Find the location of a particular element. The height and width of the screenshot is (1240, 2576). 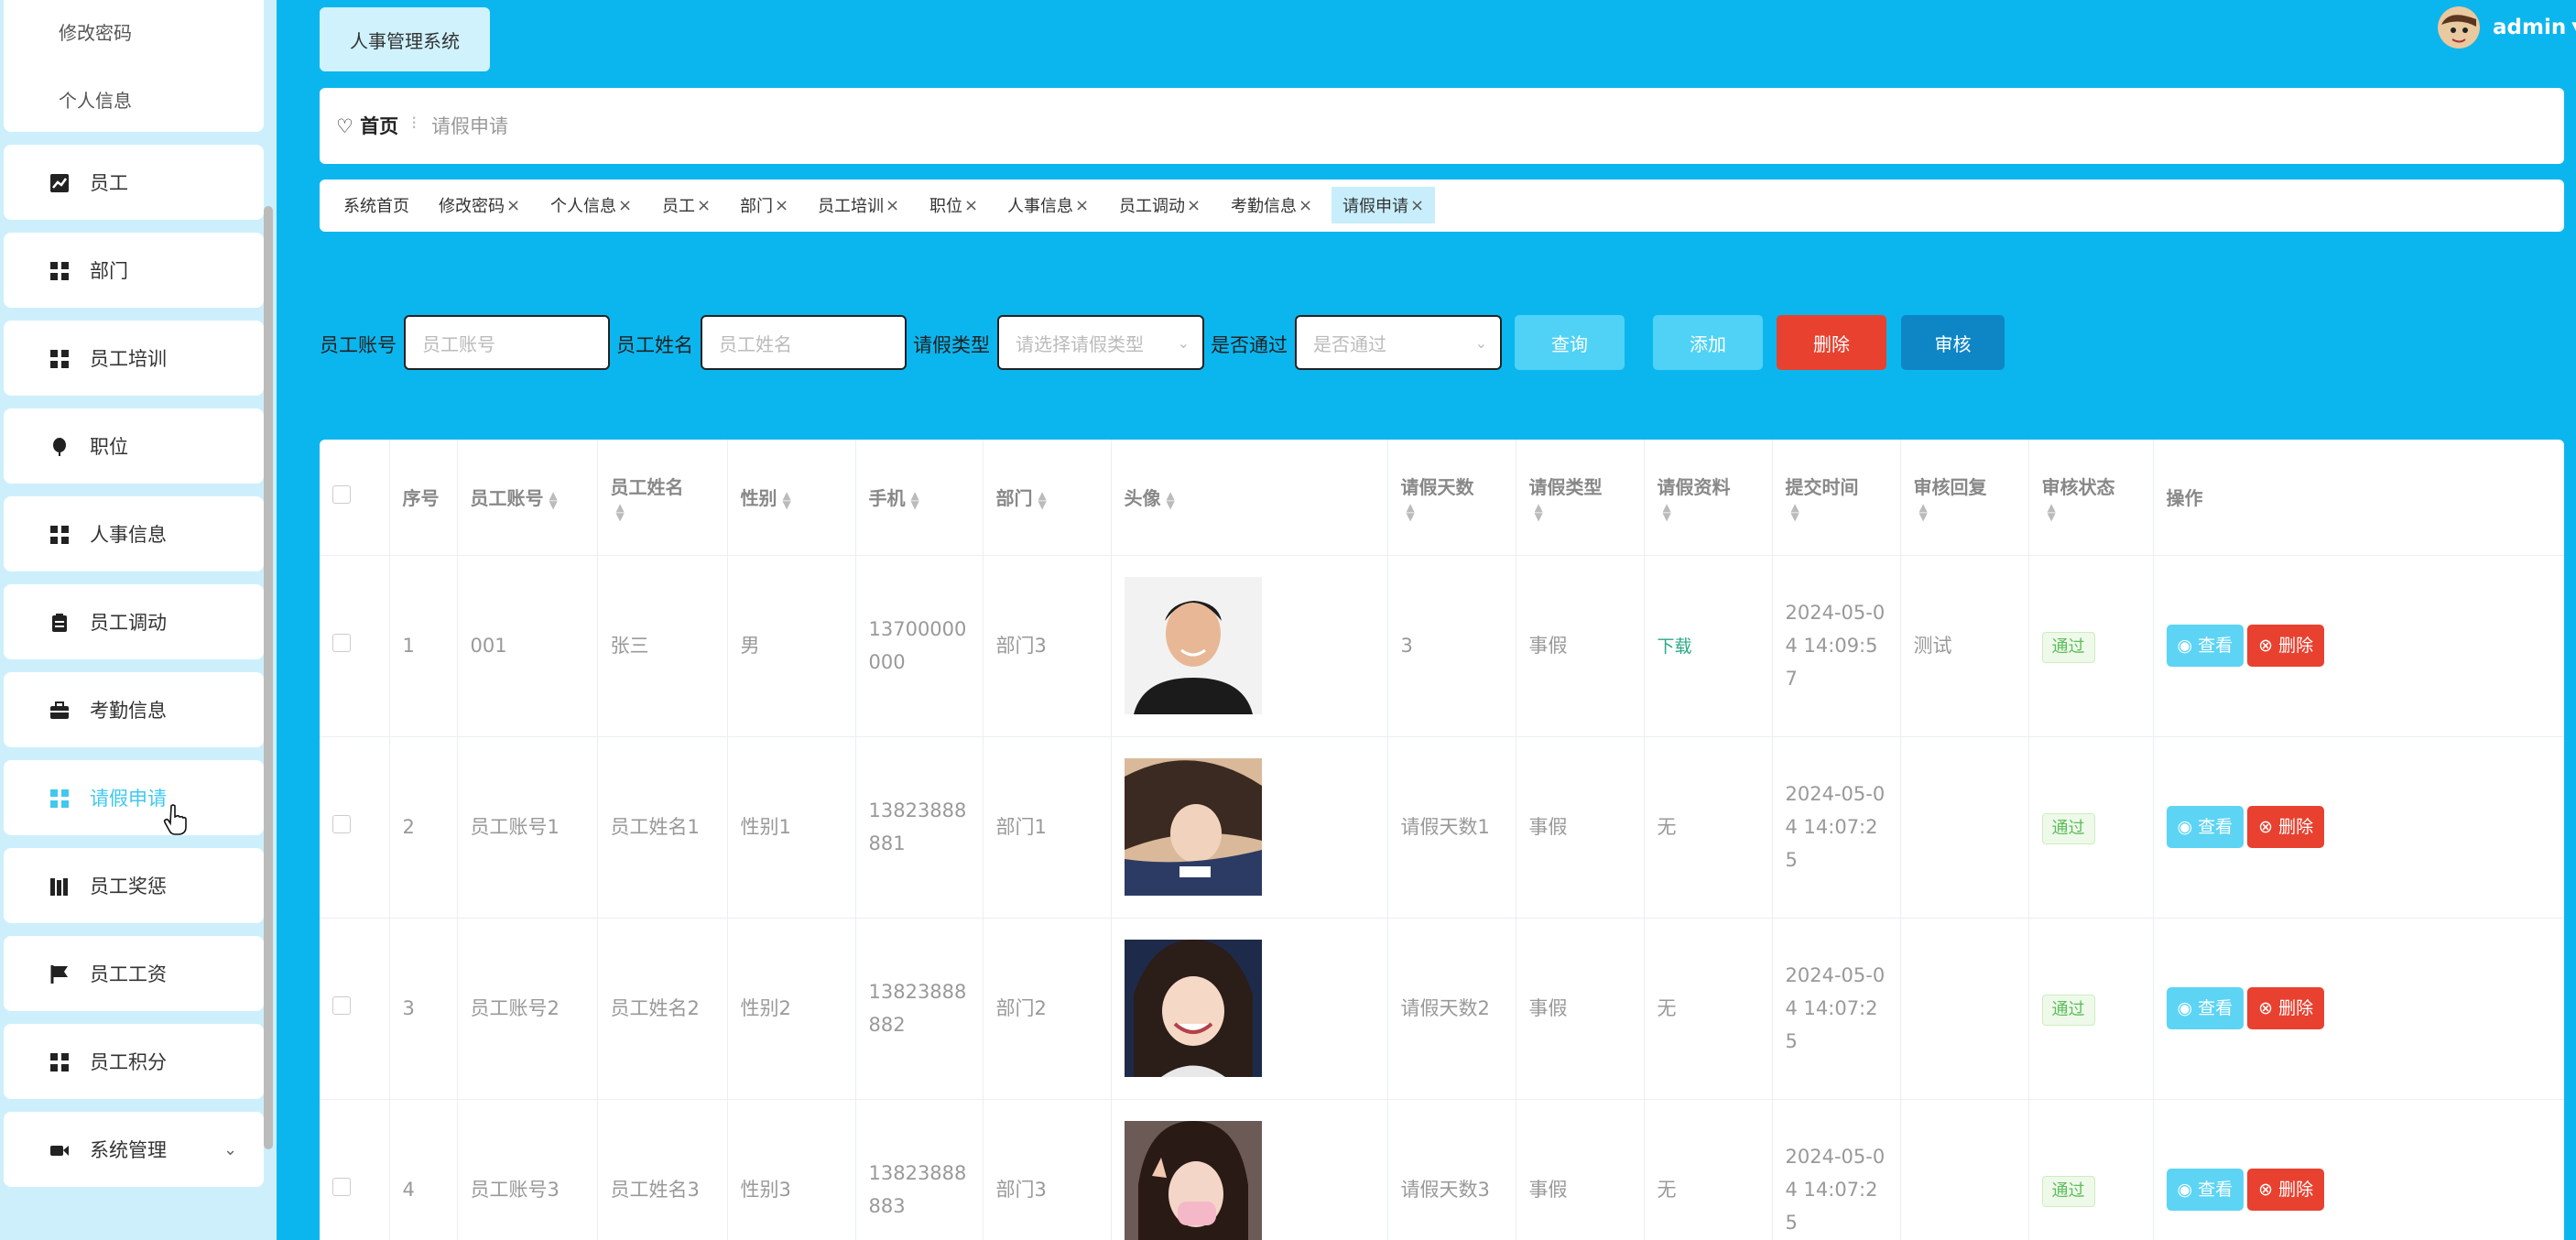

tab-attendance: 考勤信息 × is located at coordinates (1271, 205).